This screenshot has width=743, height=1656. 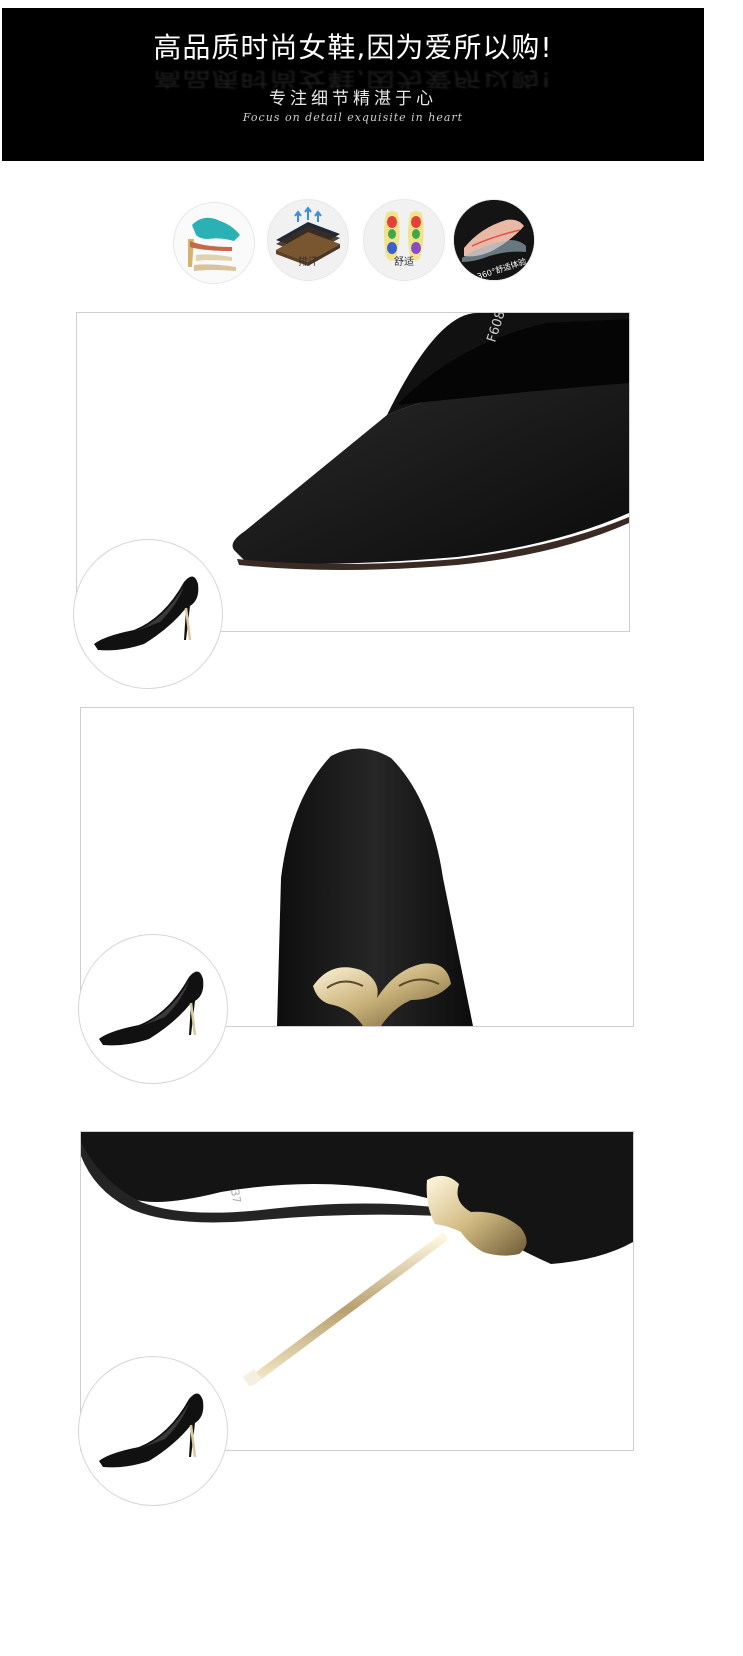 I want to click on feature-sweat-wicking: 排汗, so click(x=308, y=240).